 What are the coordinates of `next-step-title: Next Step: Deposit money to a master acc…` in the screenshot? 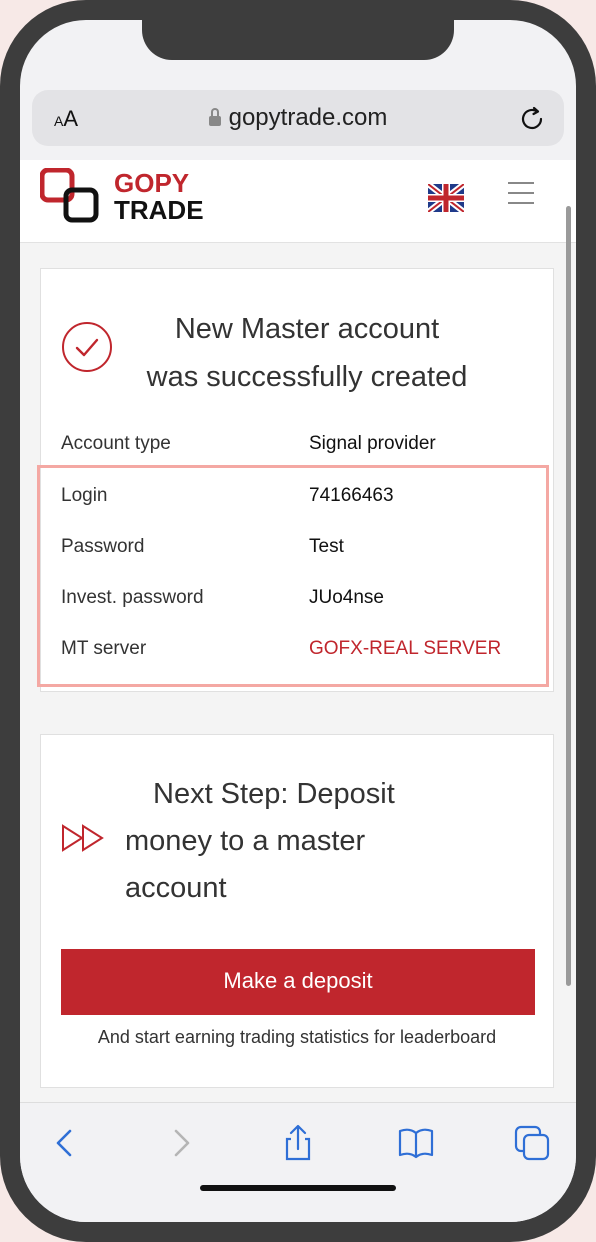 It's located at (260, 841).